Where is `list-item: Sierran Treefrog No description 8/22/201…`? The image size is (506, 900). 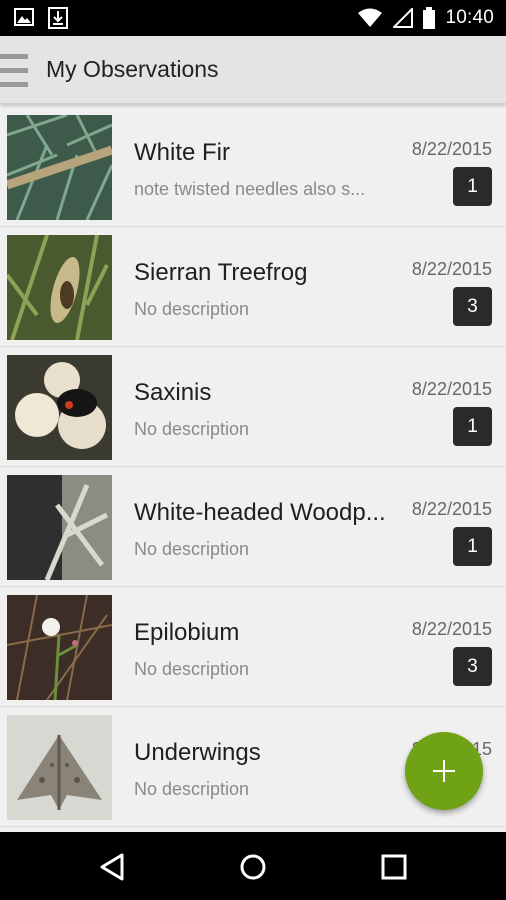
list-item: Sierran Treefrog No description 8/22/201… is located at coordinates (253, 287).